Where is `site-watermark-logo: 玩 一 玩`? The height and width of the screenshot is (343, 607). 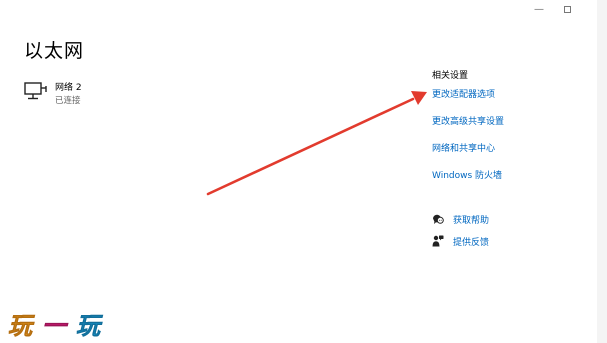
site-watermark-logo: 玩 一 玩 is located at coordinates (56, 326).